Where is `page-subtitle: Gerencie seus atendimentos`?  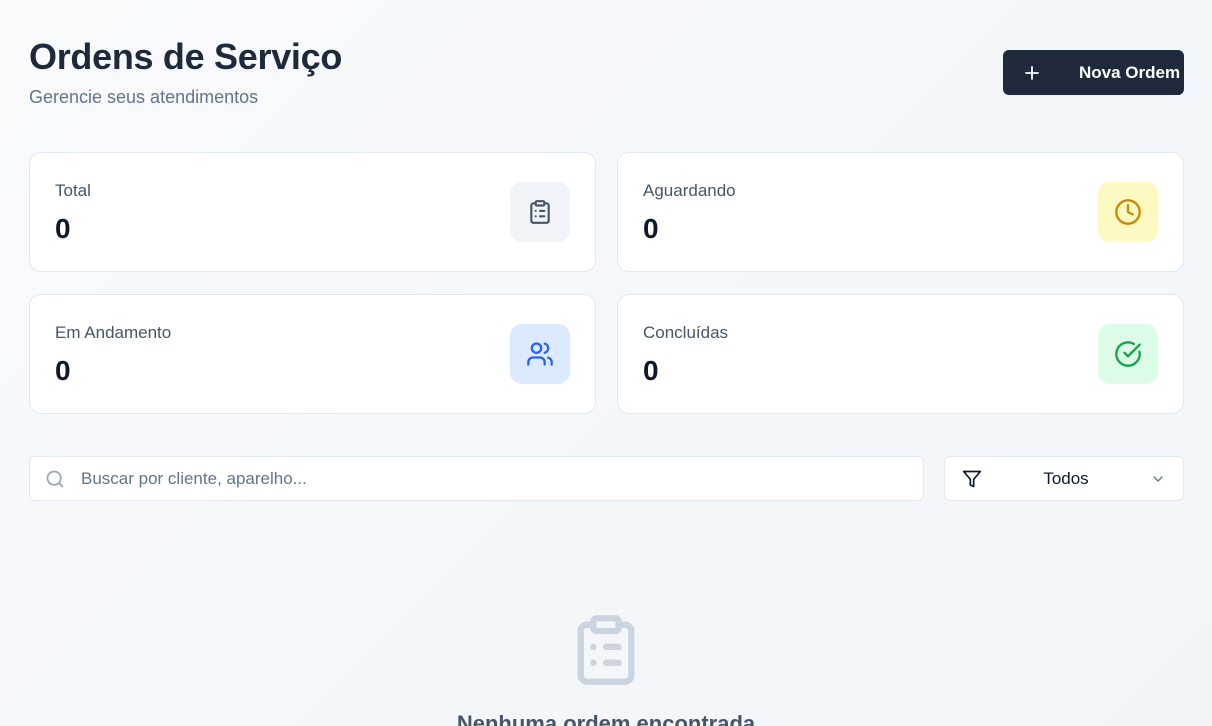
page-subtitle: Gerencie seus atendimentos is located at coordinates (144, 97).